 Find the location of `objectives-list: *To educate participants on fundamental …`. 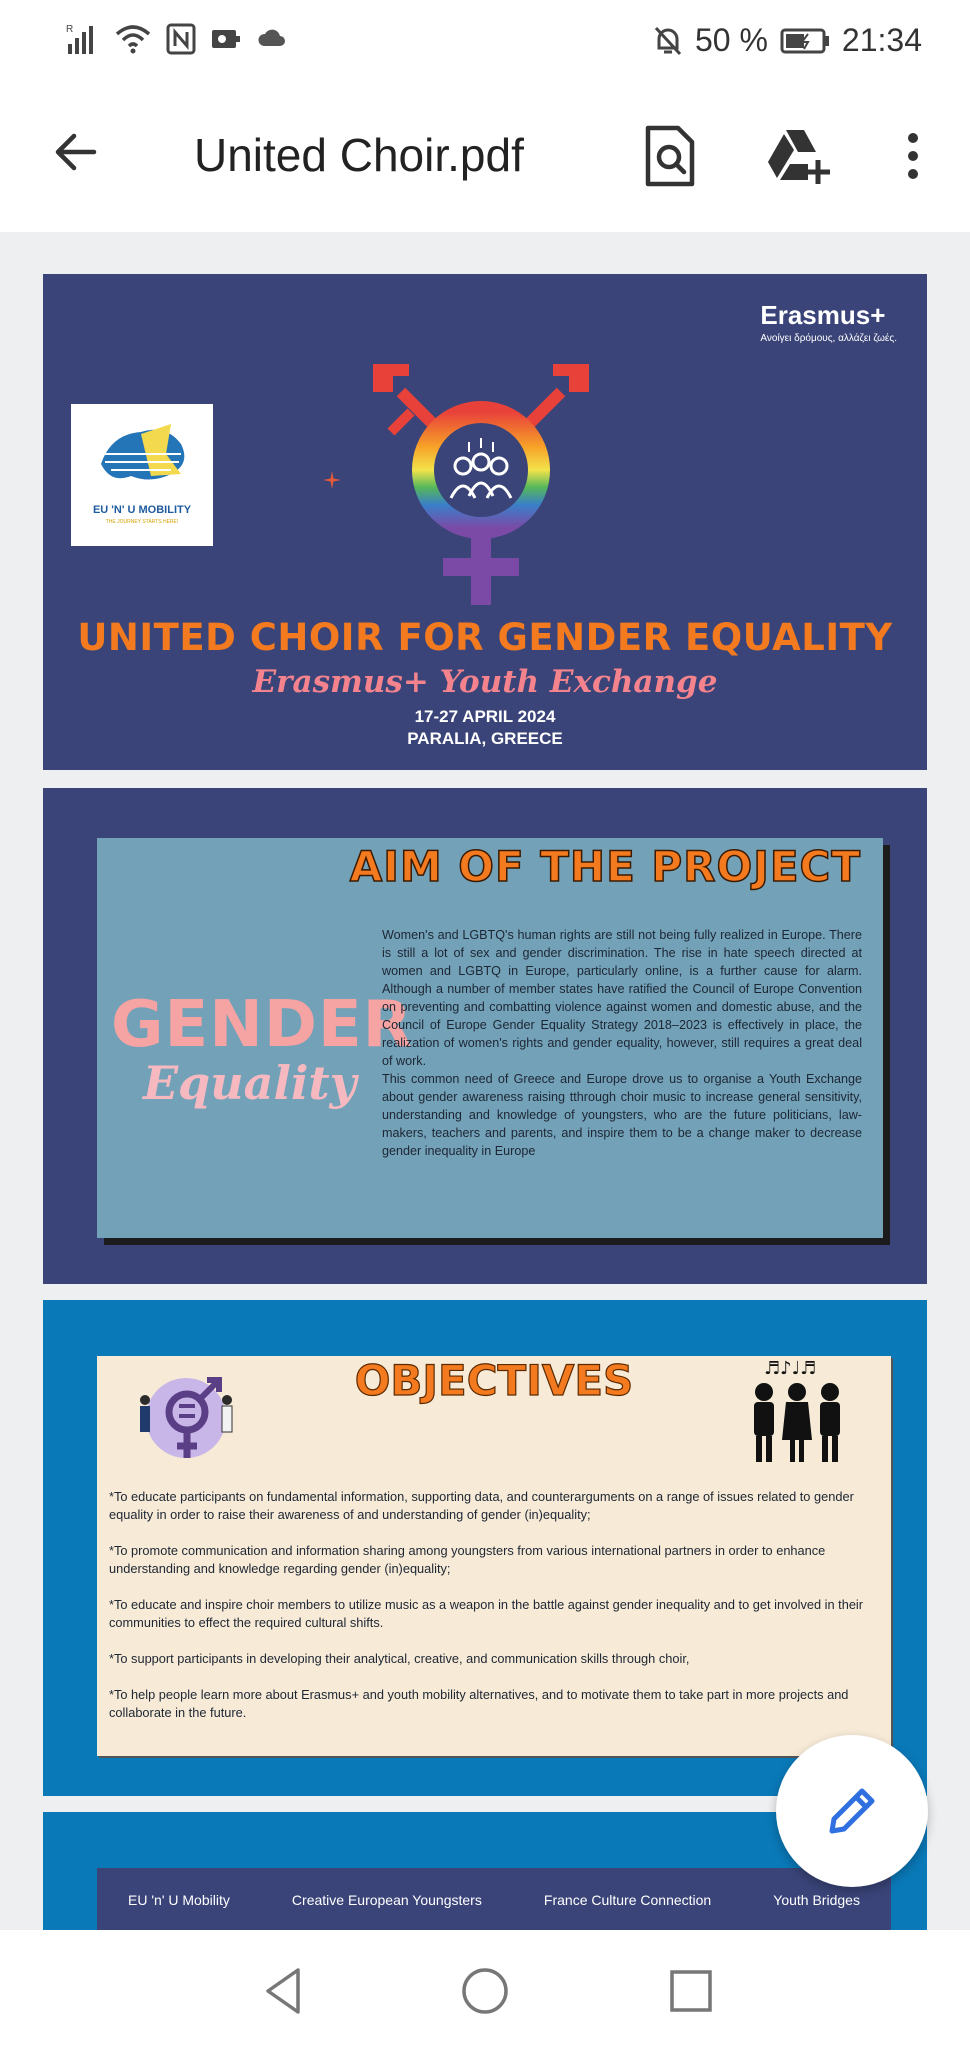

objectives-list: *To educate participants on fundamental … is located at coordinates (494, 1614).